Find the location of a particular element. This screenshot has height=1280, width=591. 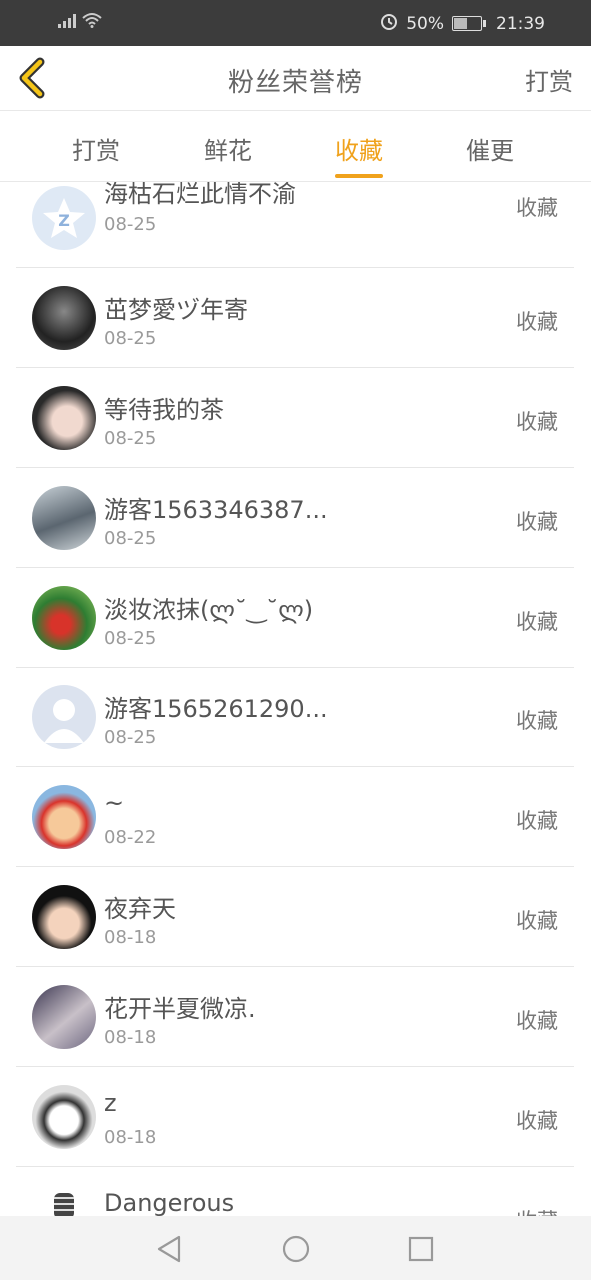

header: 粉丝荣誉榜 打赏 is located at coordinates (295, 78).